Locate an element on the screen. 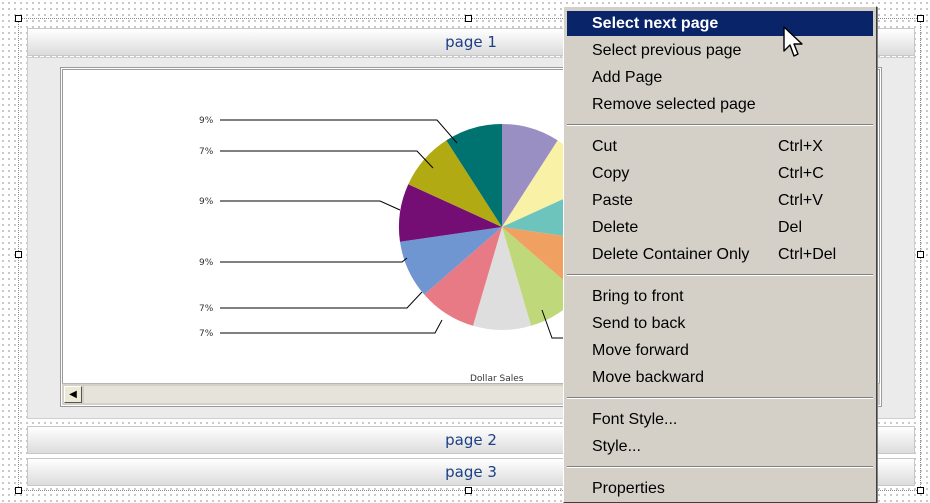 This screenshot has width=930, height=503. menu-item-send-to-back: Send to back is located at coordinates (720, 323).